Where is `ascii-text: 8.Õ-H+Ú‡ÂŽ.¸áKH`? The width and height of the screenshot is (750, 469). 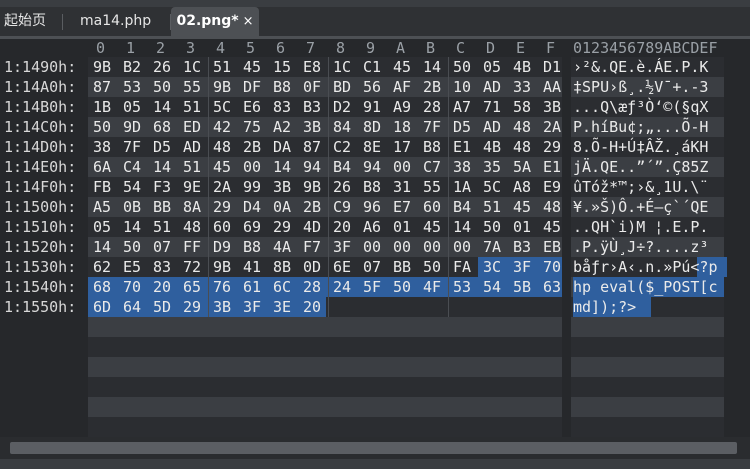 ascii-text: 8.Õ-H+Ú‡ÂŽ.¸áKH is located at coordinates (640, 147).